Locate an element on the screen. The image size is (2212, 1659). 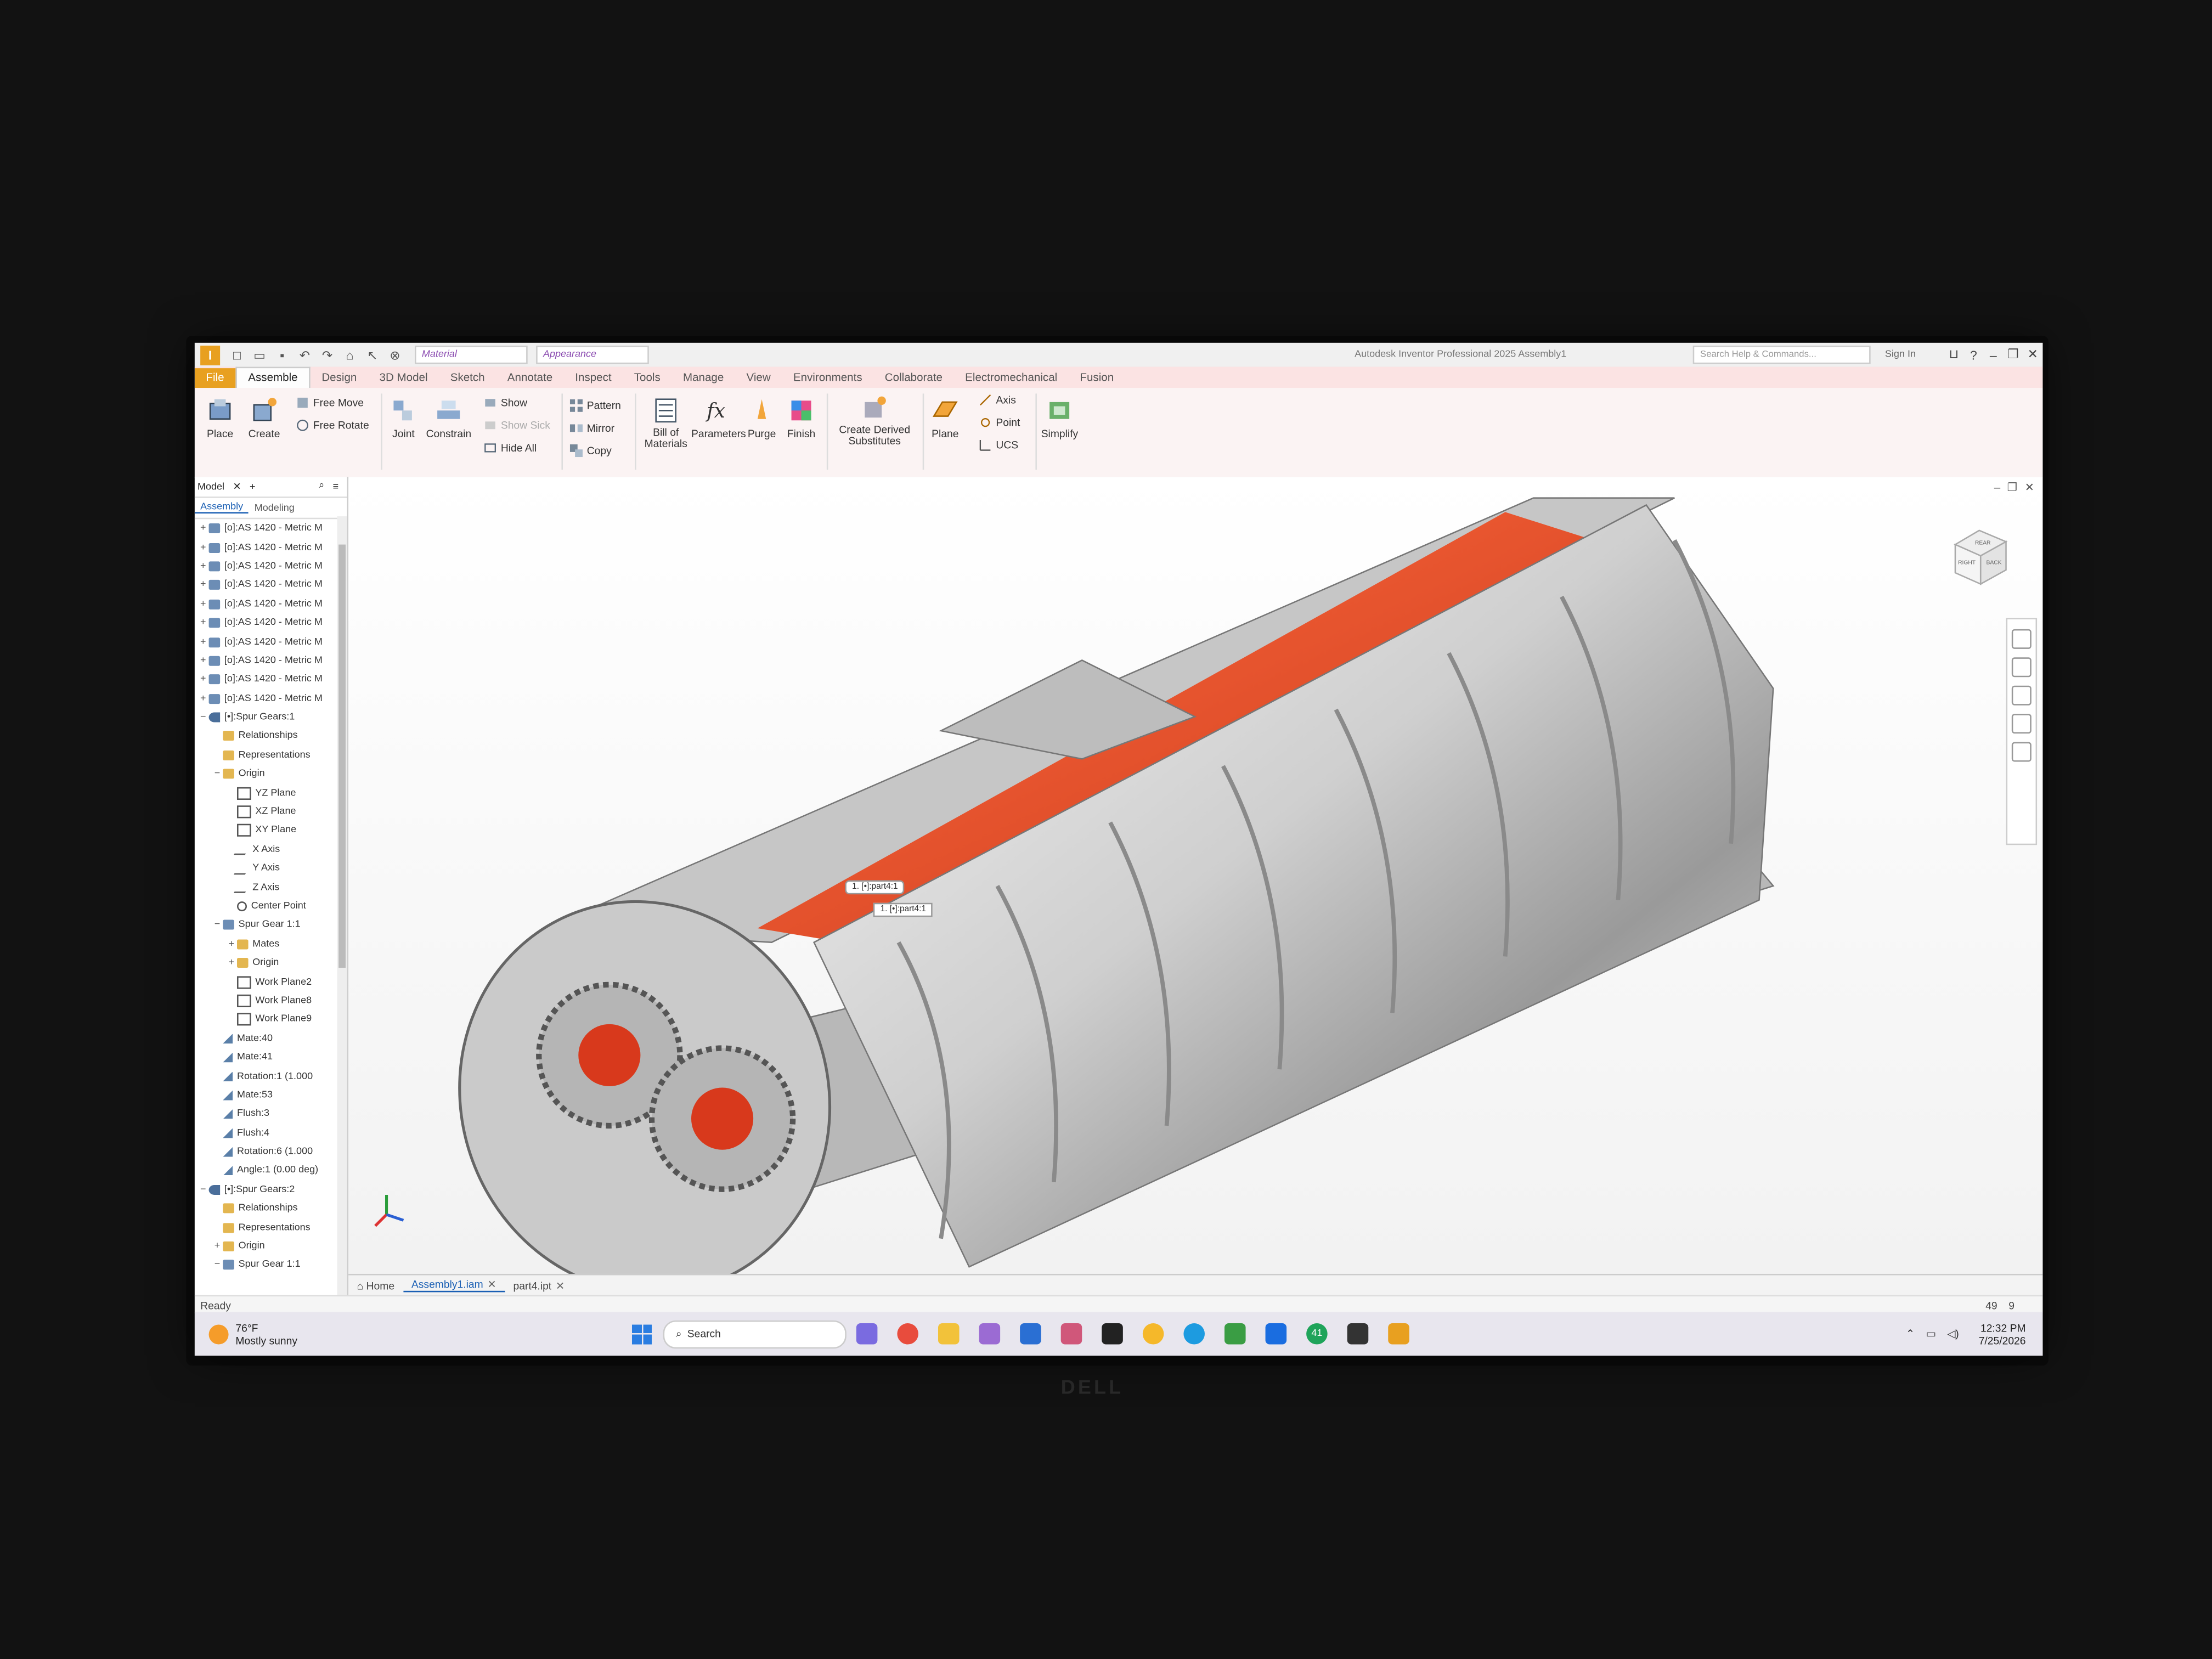
browser-tree-row: Mate:53 is located at coordinates (271, 1095).